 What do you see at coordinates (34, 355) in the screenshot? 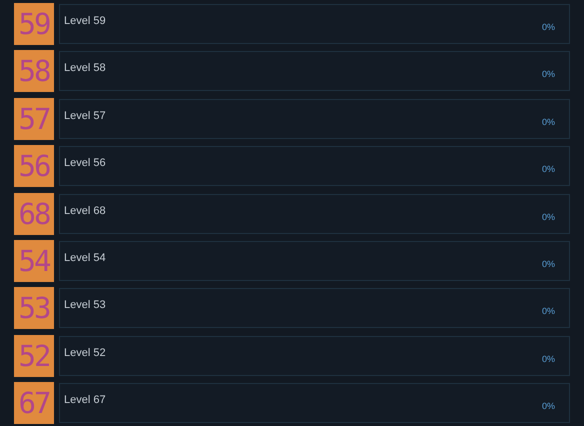
I see `level-badge: 52` at bounding box center [34, 355].